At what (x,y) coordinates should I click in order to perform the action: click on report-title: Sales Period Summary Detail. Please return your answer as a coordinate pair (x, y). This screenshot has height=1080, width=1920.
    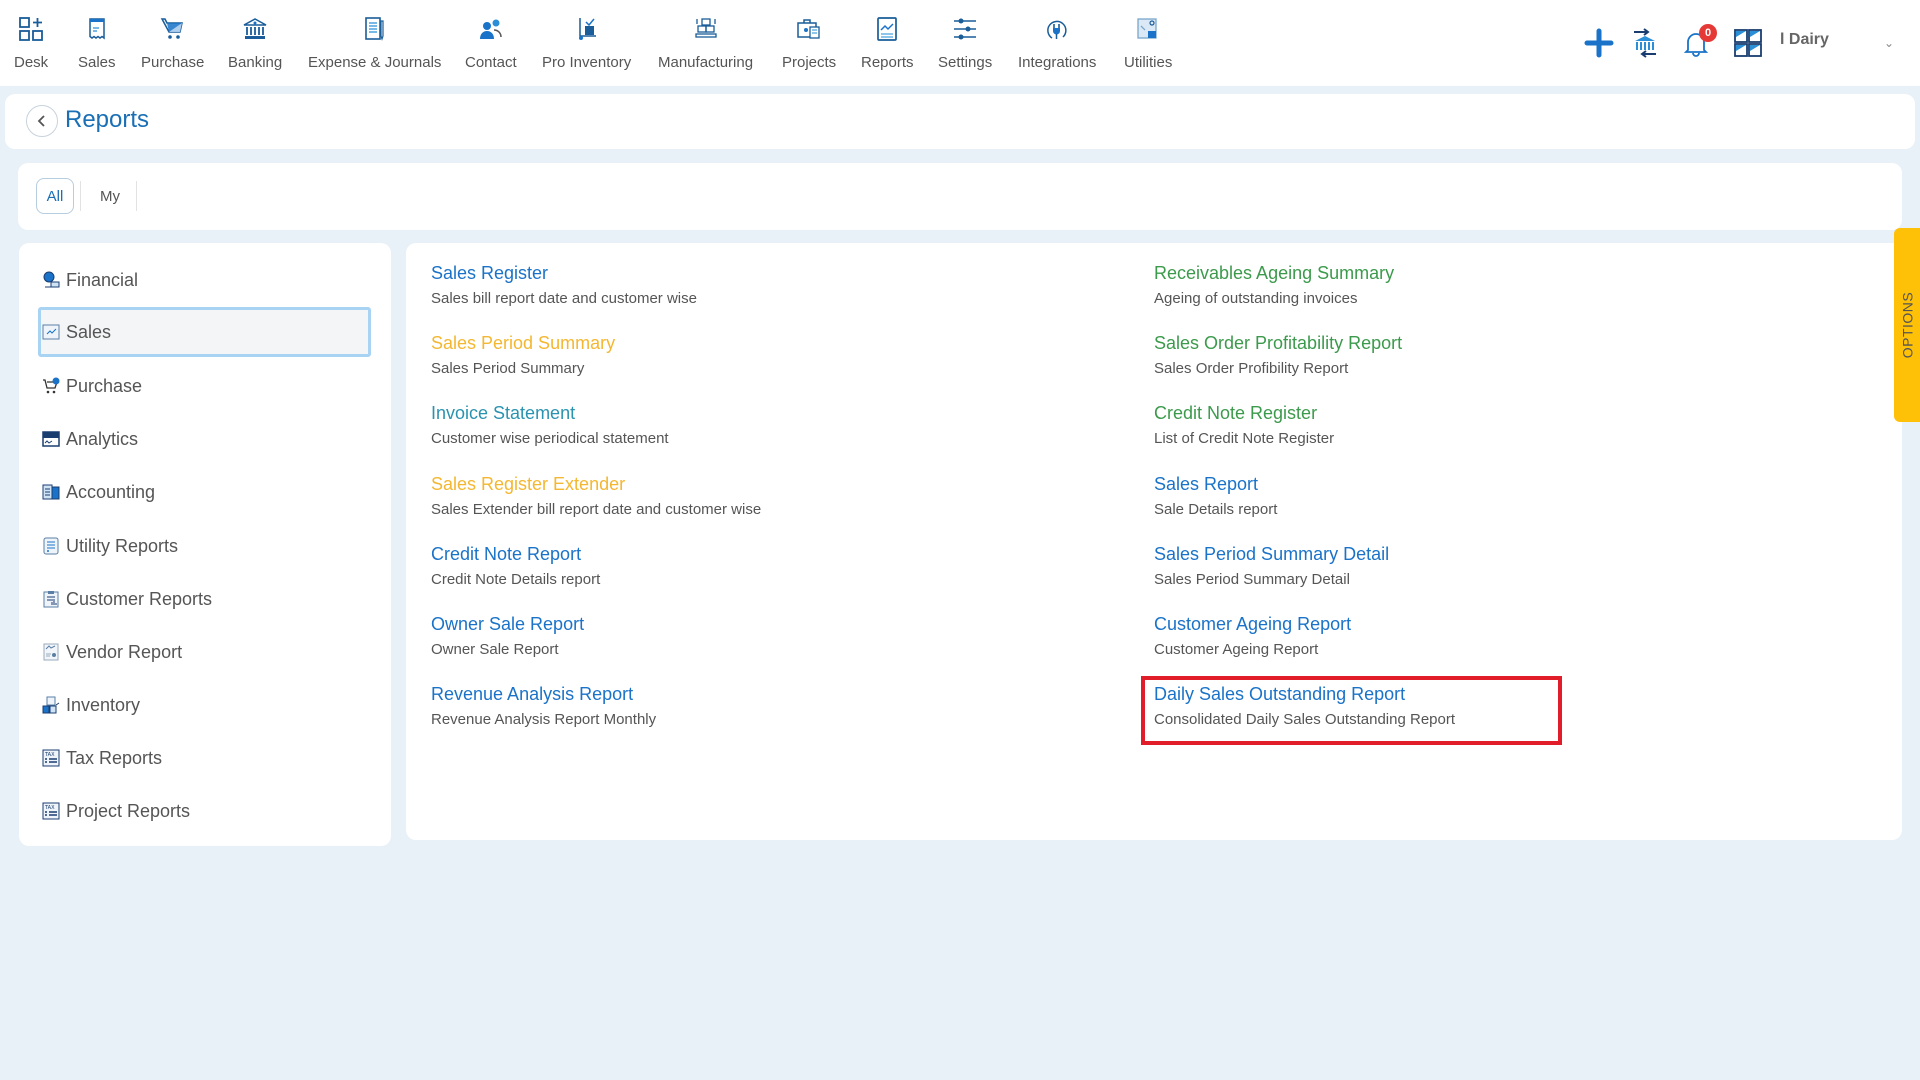
    Looking at the image, I should click on (1271, 554).